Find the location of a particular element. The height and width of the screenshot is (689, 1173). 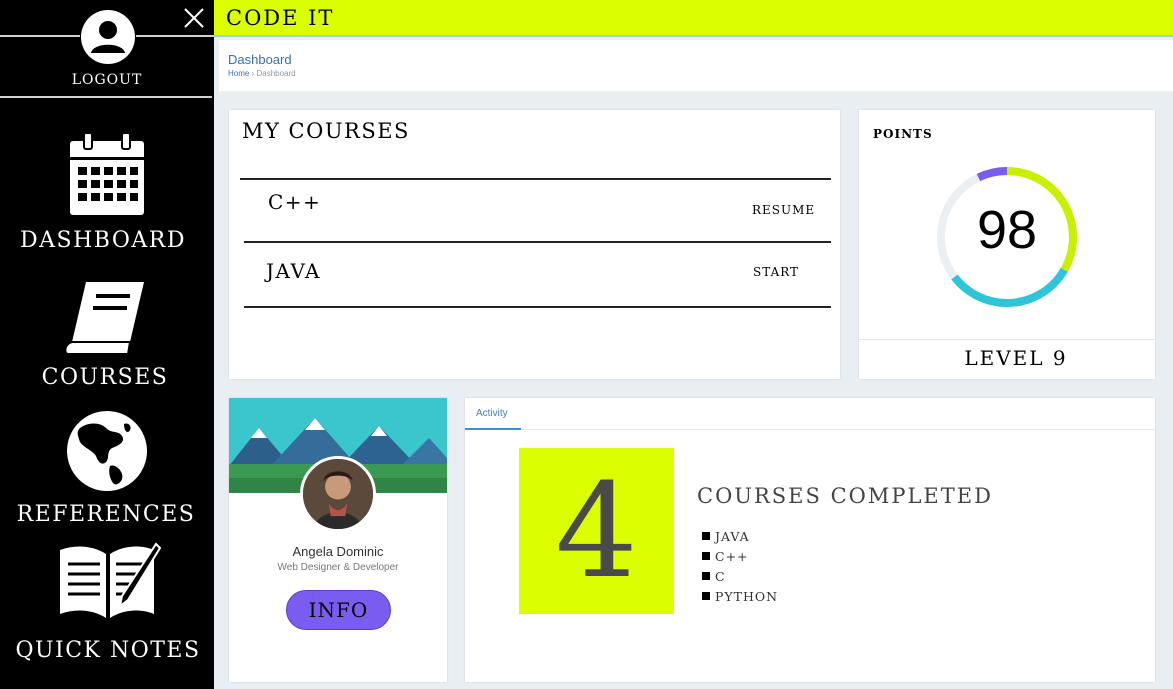

profile-name: Angela Dominic is located at coordinates (338, 551).